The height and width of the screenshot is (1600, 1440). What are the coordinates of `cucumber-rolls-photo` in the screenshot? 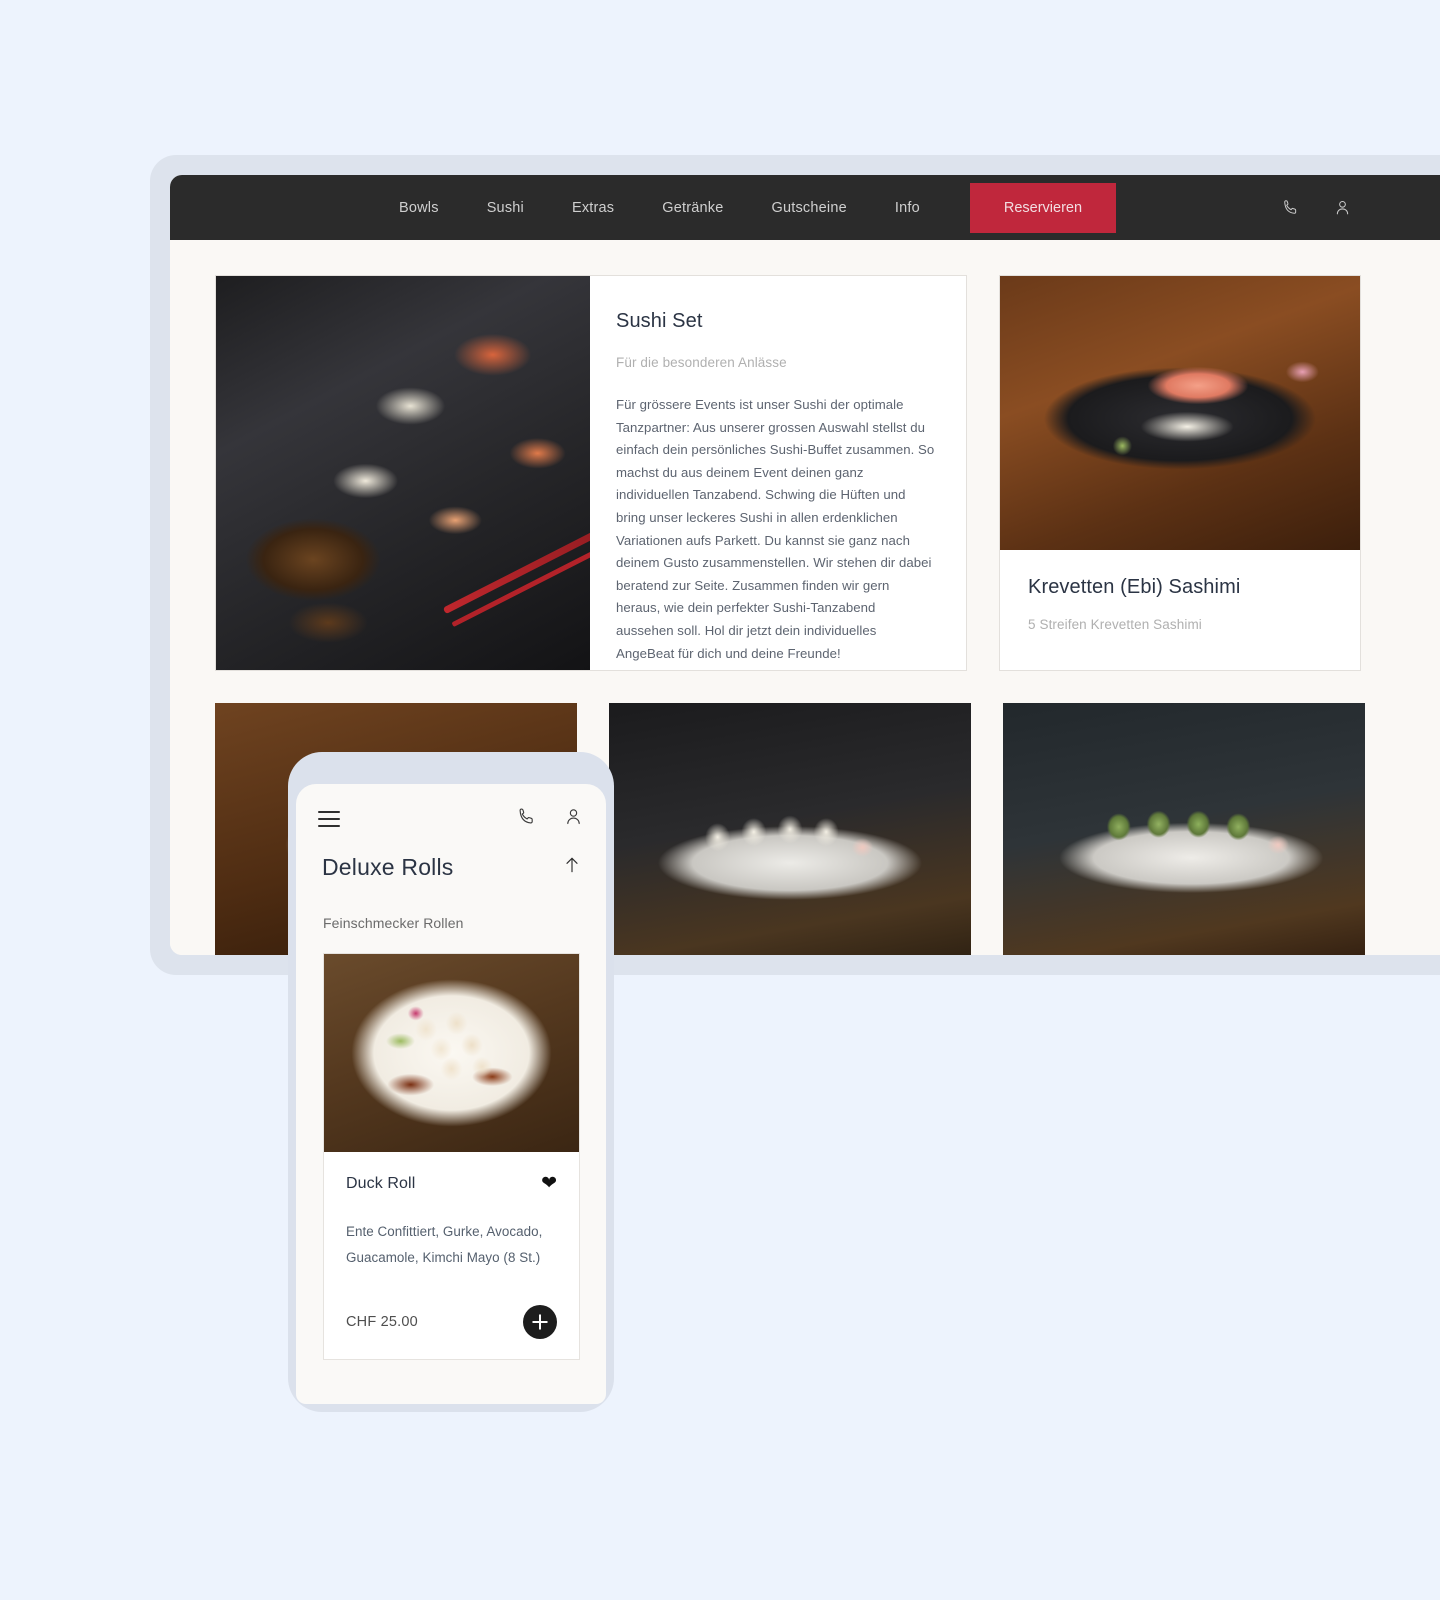 It's located at (1184, 829).